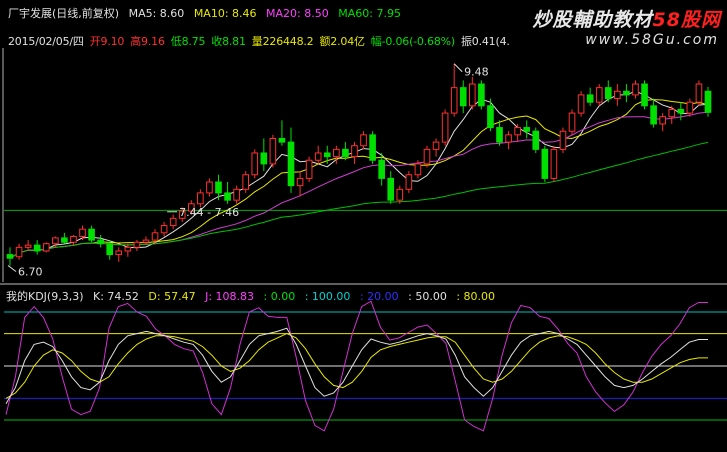  Describe the element at coordinates (156, 13) in the screenshot. I see `ma5-value: MA5: 8.60` at that location.